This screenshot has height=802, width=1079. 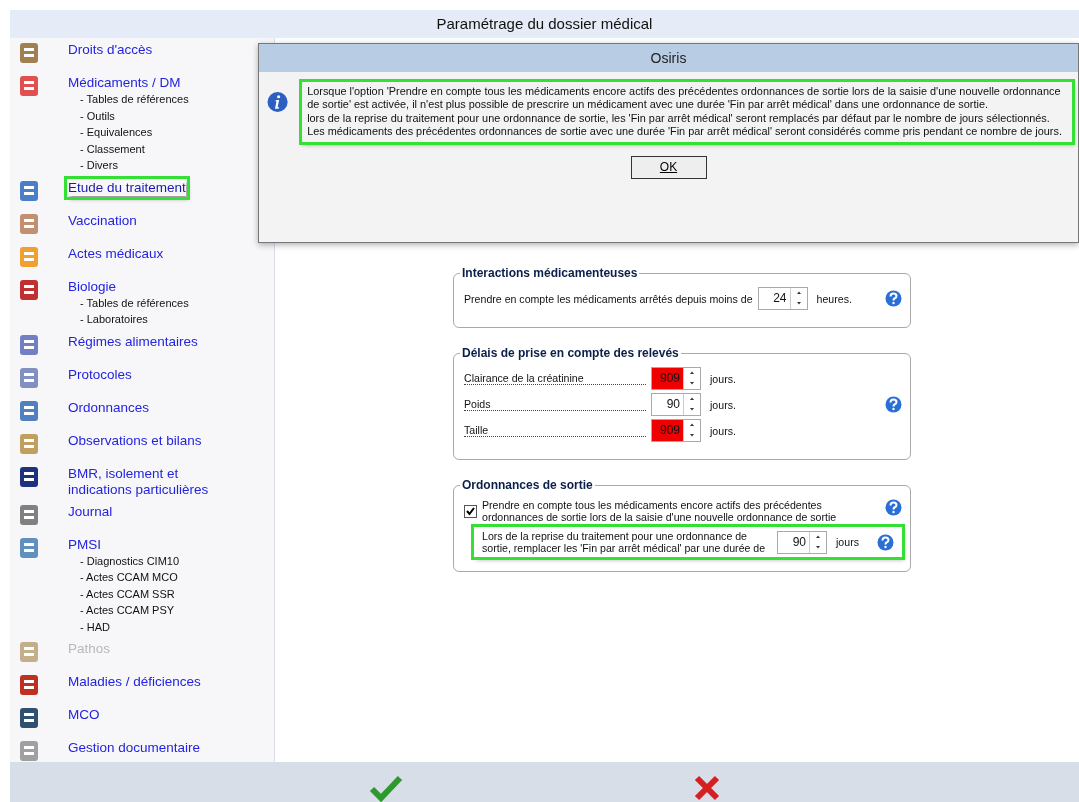 What do you see at coordinates (570, 353) in the screenshot?
I see `group-title: Délais de prise en compte des relevés` at bounding box center [570, 353].